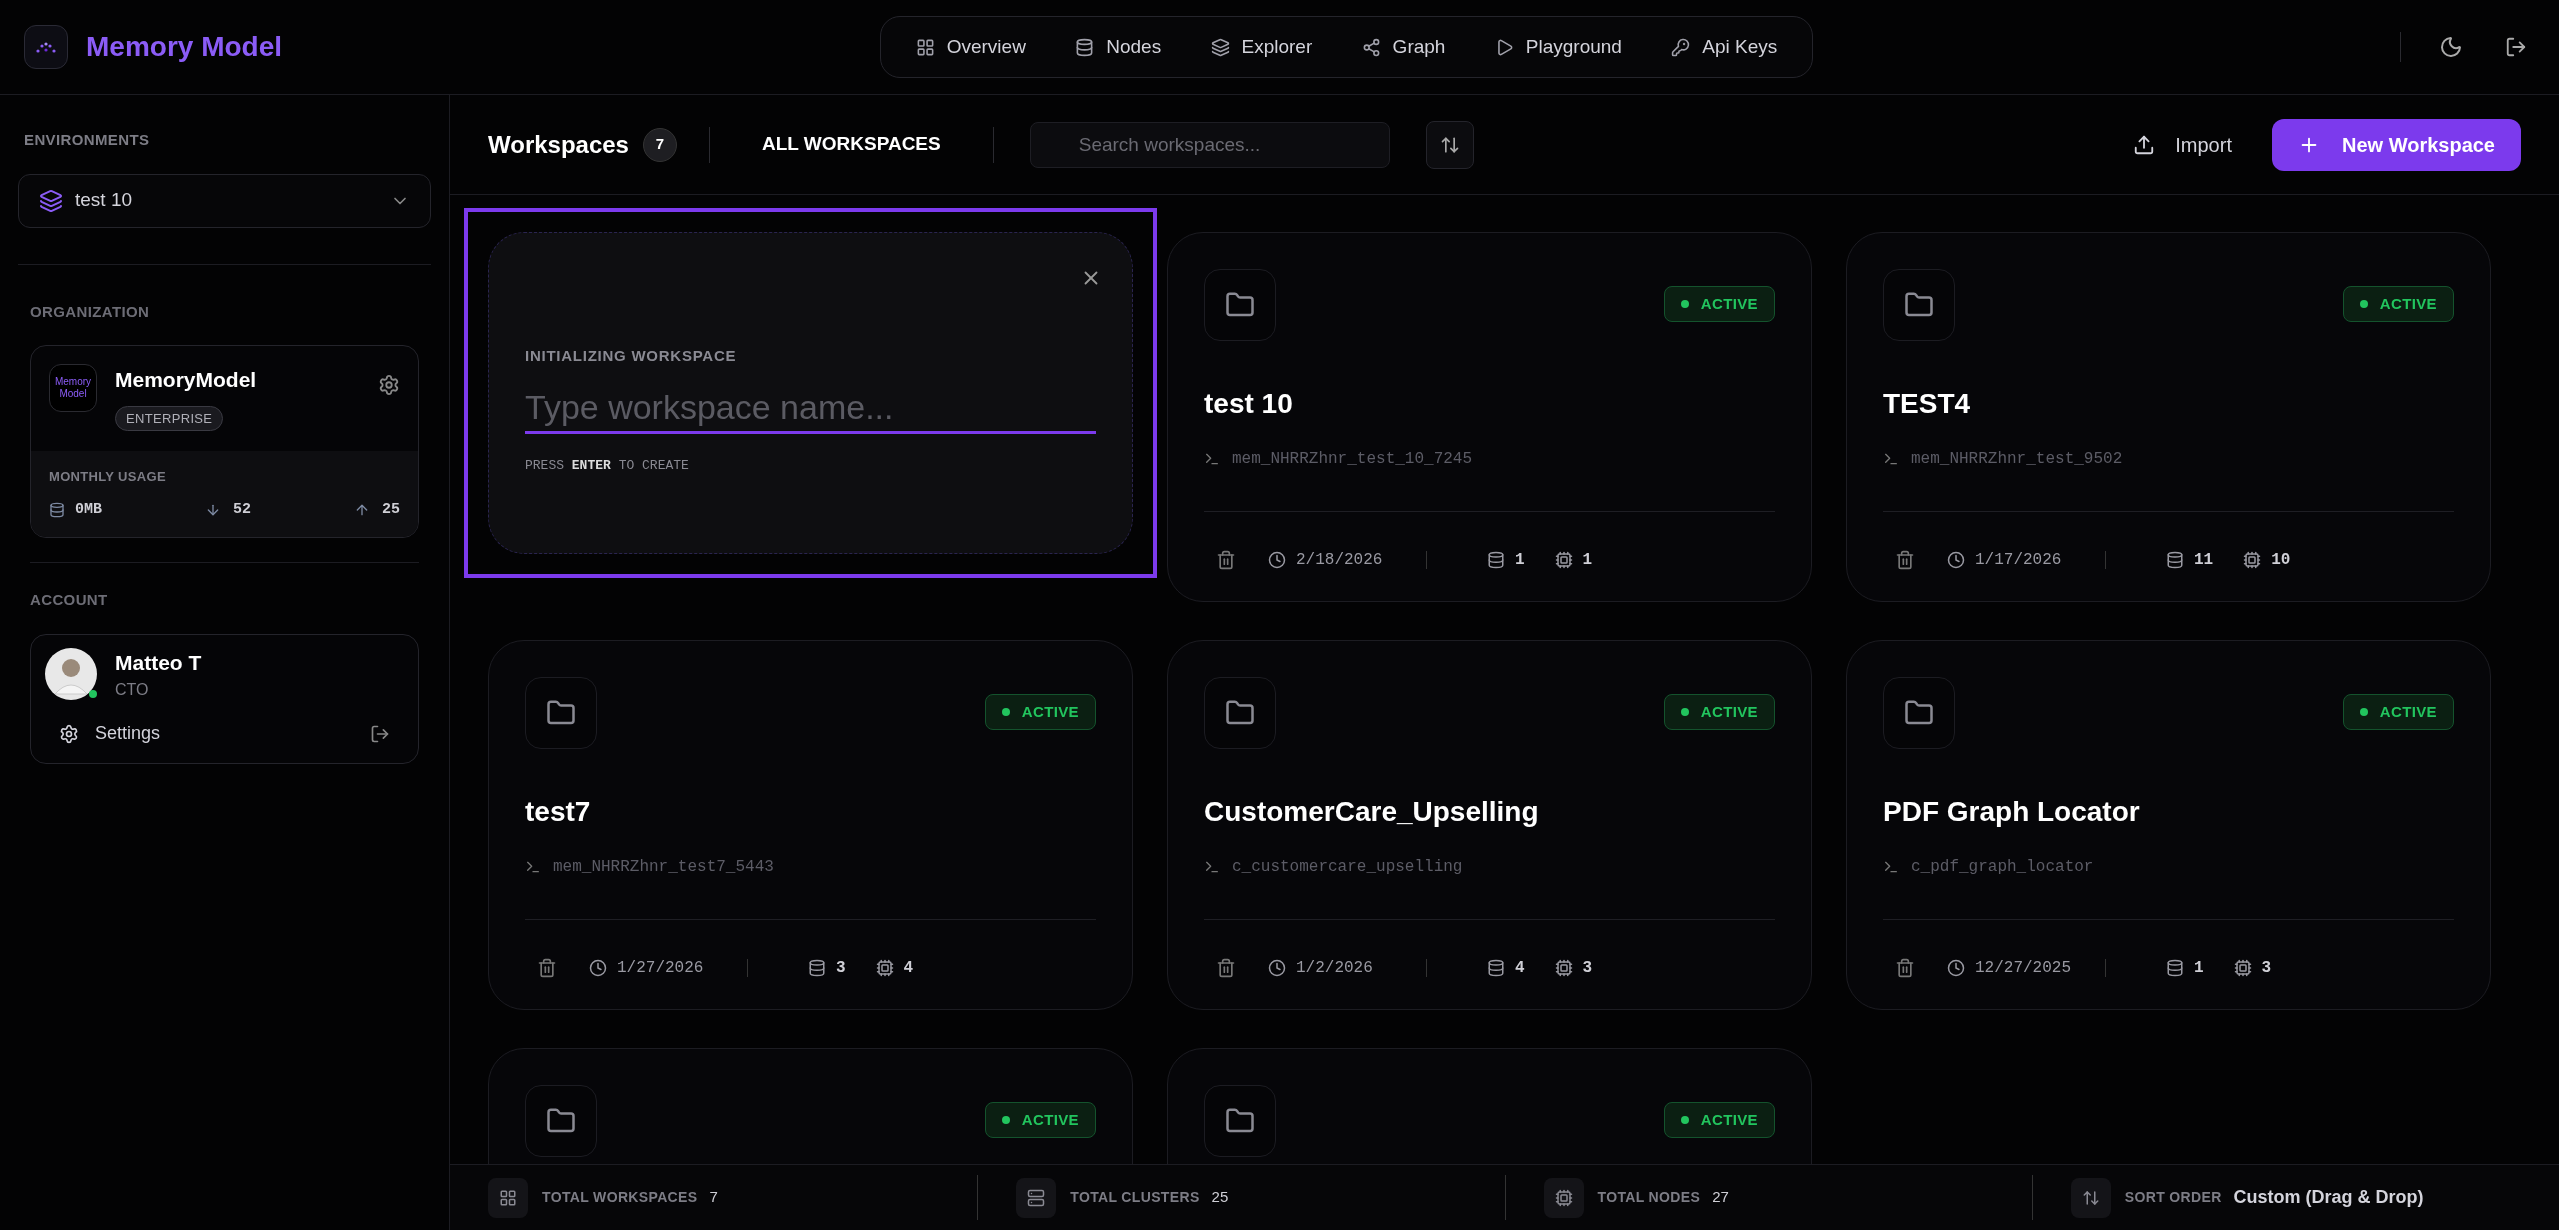  Describe the element at coordinates (659, 144) in the screenshot. I see `count-badge: 7` at that location.